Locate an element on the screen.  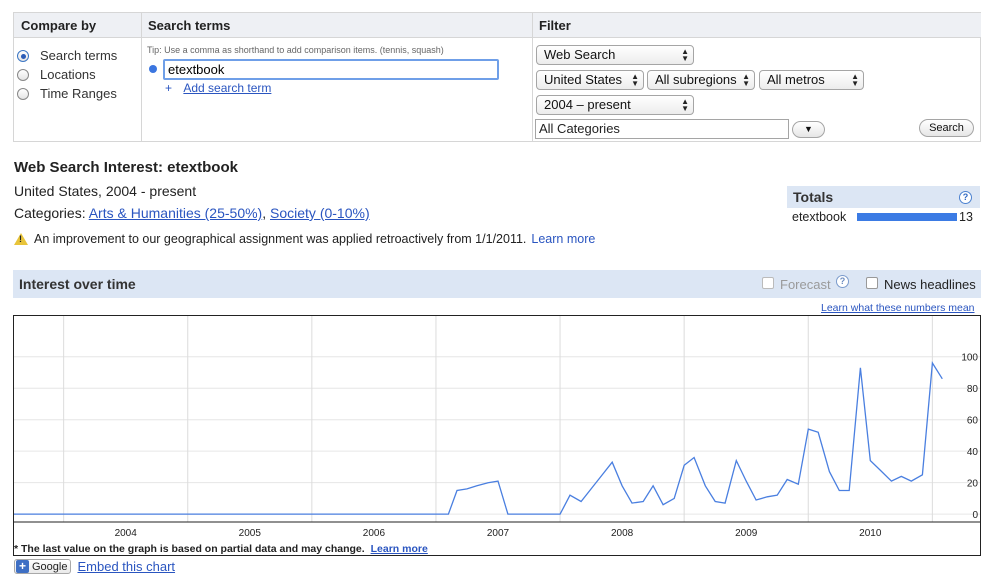
term-color-dot-icon is located at coordinates (153, 69).